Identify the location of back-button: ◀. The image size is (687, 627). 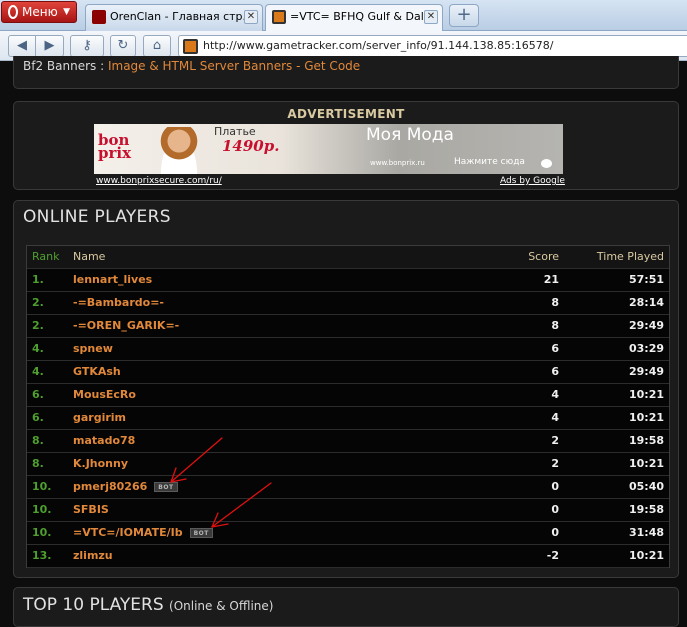
(22, 46).